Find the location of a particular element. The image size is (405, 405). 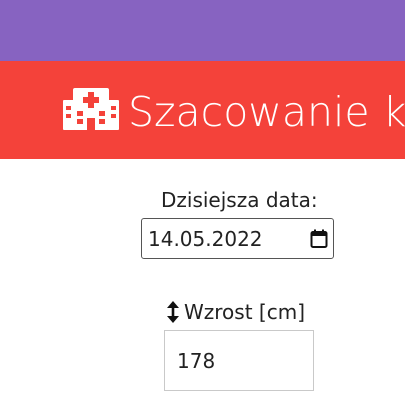

height-value: 178 is located at coordinates (196, 361).